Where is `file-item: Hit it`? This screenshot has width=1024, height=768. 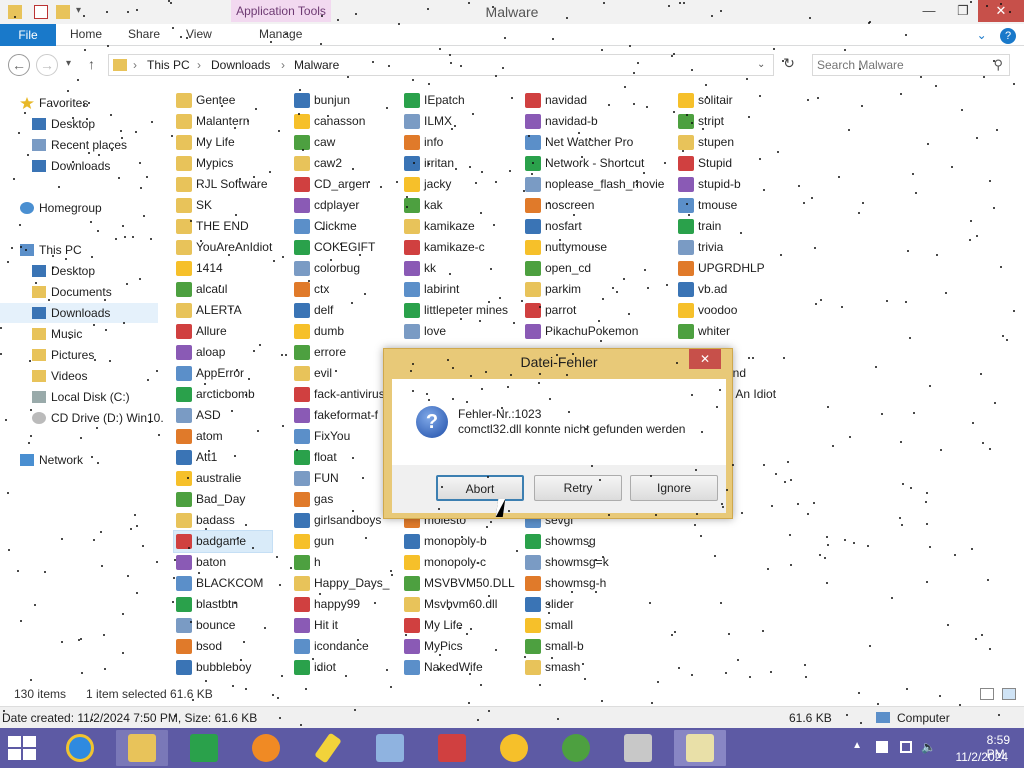 file-item: Hit it is located at coordinates (340, 625).